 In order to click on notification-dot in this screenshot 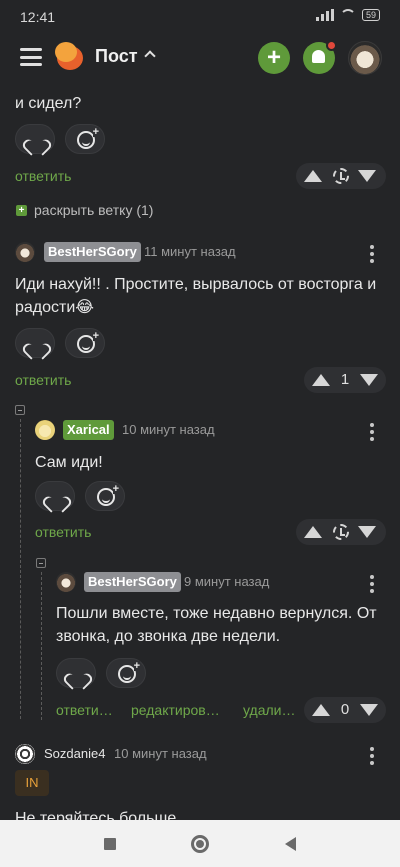, I will do `click(331, 45)`.